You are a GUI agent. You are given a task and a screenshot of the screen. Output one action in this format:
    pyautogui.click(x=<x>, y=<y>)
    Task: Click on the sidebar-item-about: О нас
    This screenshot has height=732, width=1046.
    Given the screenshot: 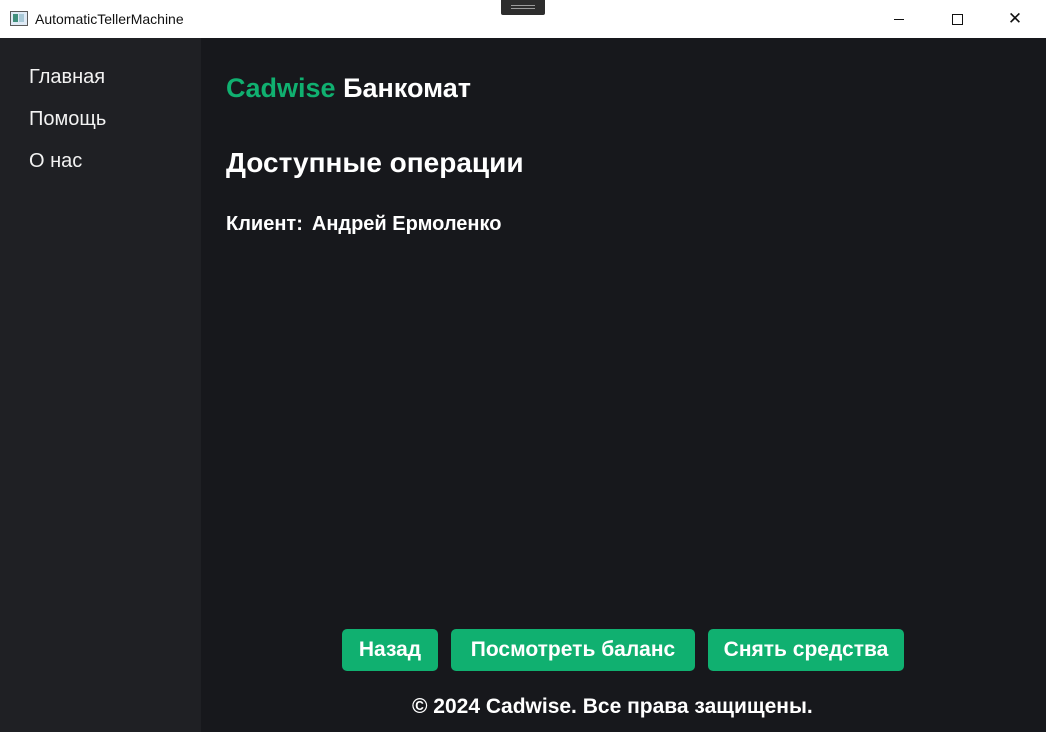 What is the action you would take?
    pyautogui.click(x=55, y=161)
    